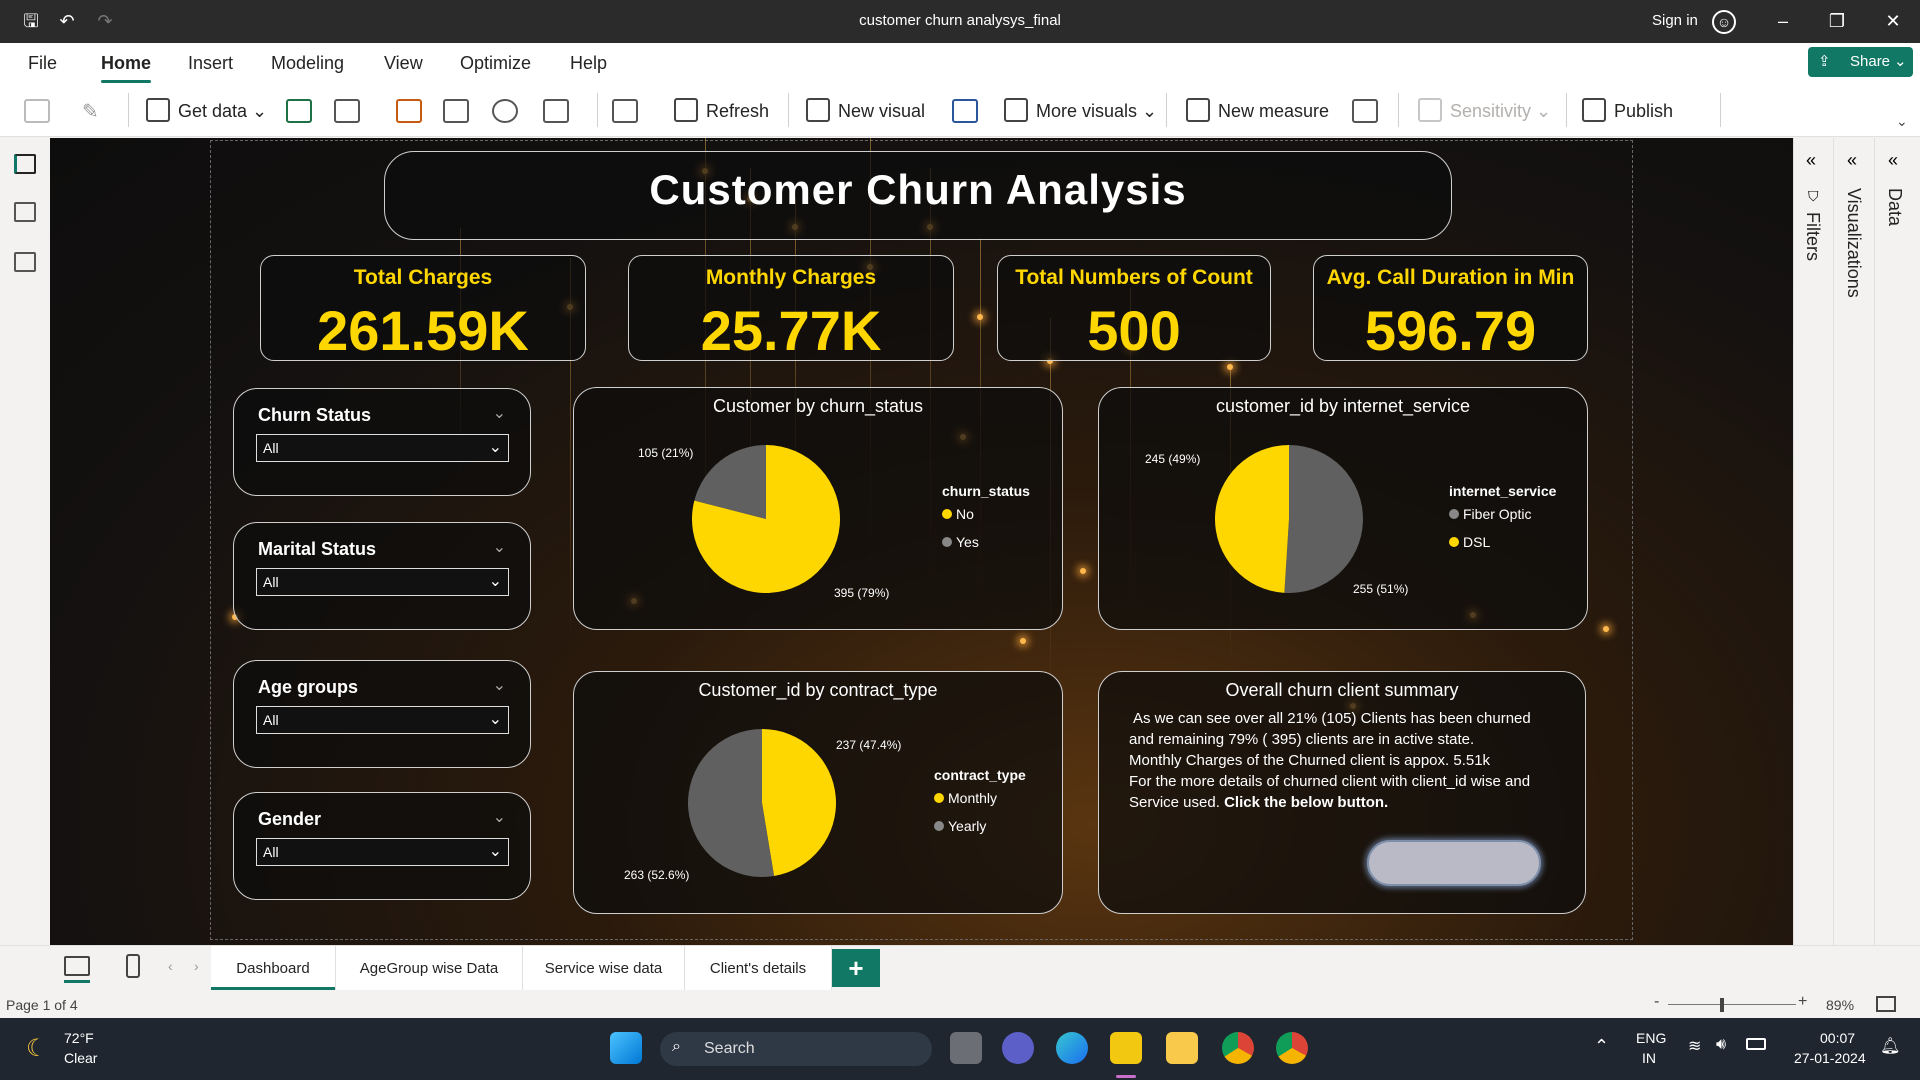 The height and width of the screenshot is (1080, 1920). What do you see at coordinates (1450, 308) in the screenshot?
I see `kpi-card-avg-call-duration: Avg. Call Duration in Min 596.79` at bounding box center [1450, 308].